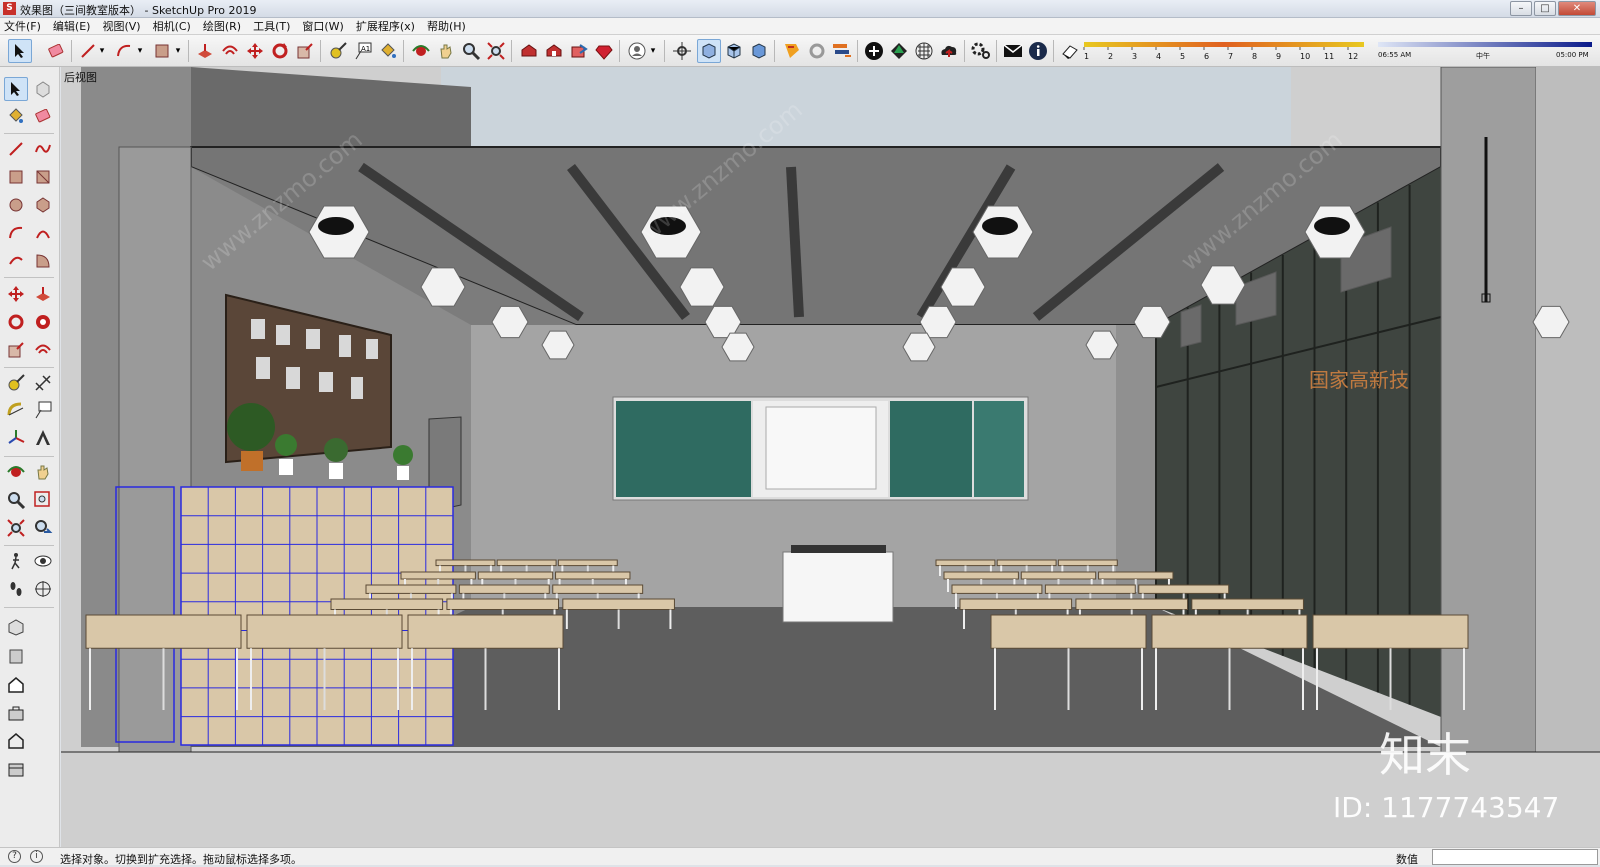 The width and height of the screenshot is (1600, 867). Describe the element at coordinates (16, 713) in the screenshot. I see `briefcase-icon` at that location.